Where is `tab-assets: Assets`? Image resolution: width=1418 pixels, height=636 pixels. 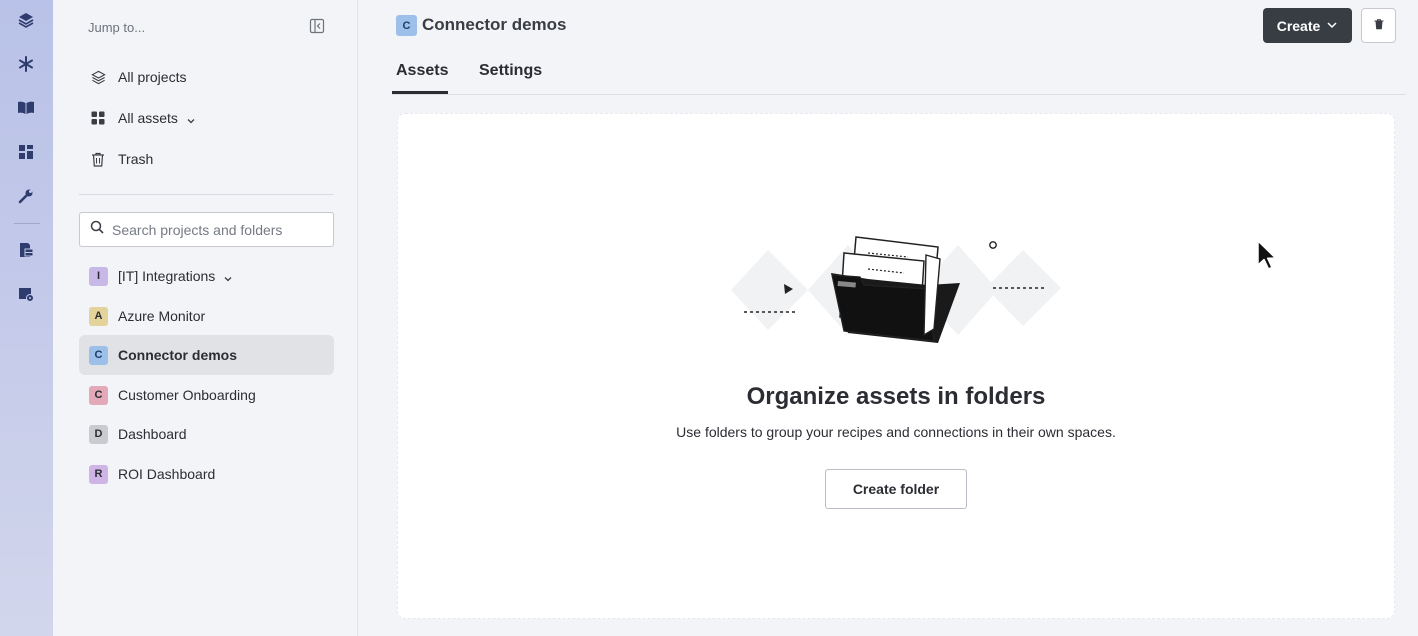 tab-assets: Assets is located at coordinates (422, 71).